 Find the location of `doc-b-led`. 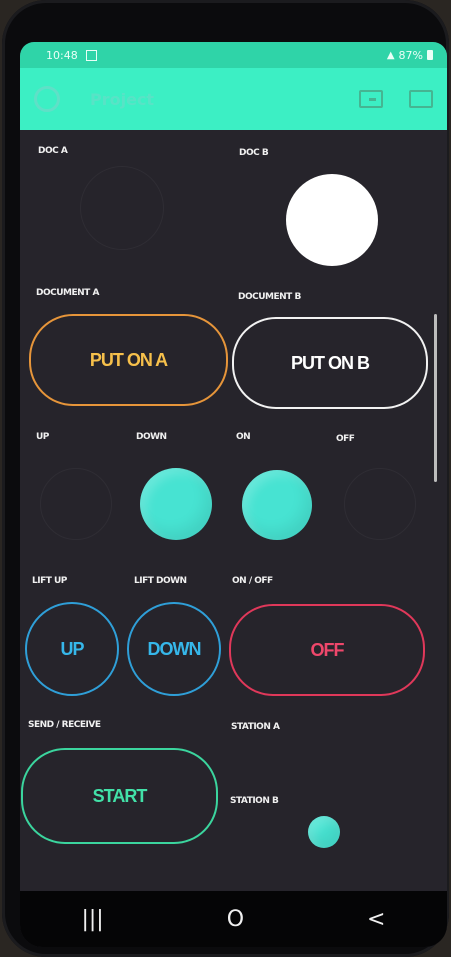

doc-b-led is located at coordinates (332, 220).